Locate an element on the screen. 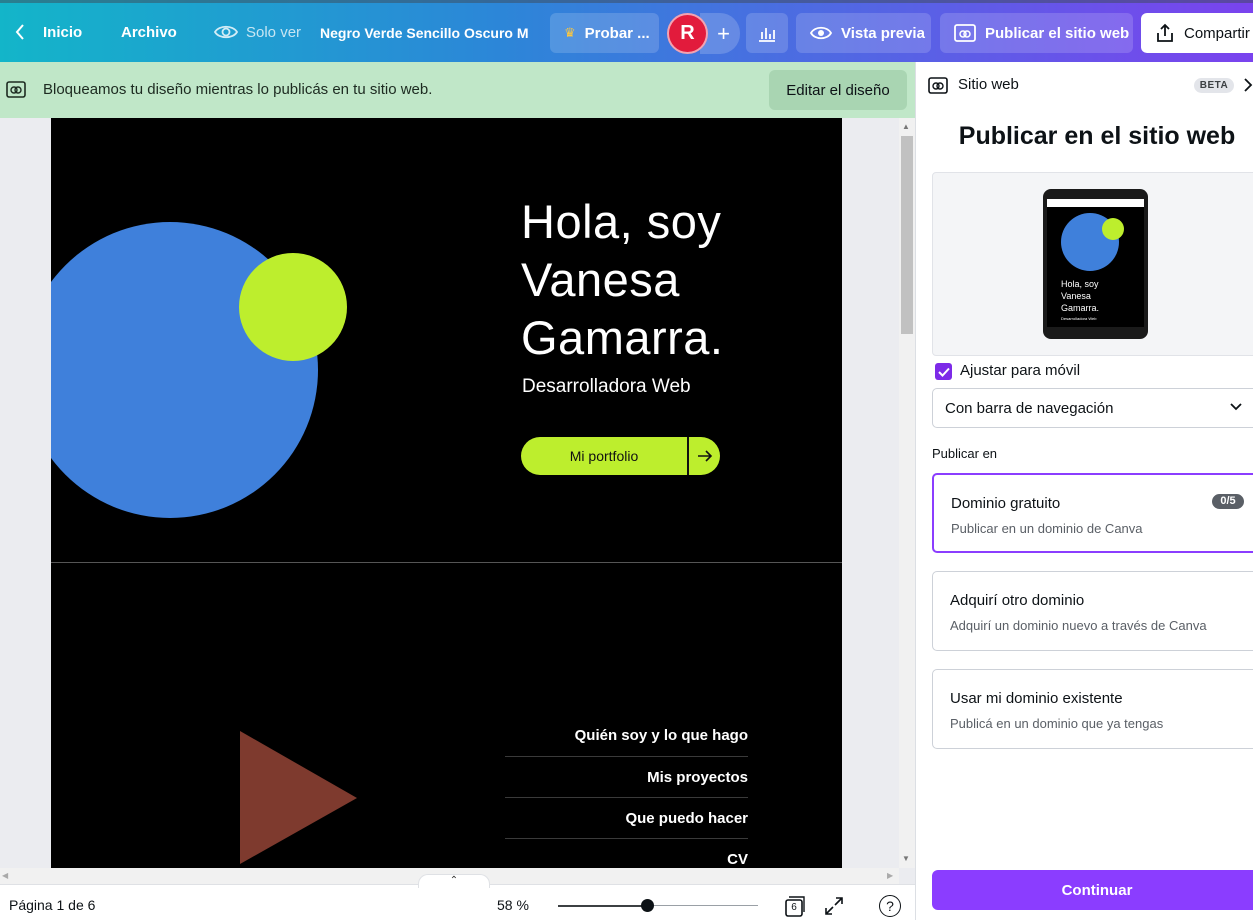 This screenshot has height=920, width=1253. page-indicator: Página 1 de 6 is located at coordinates (52, 902).